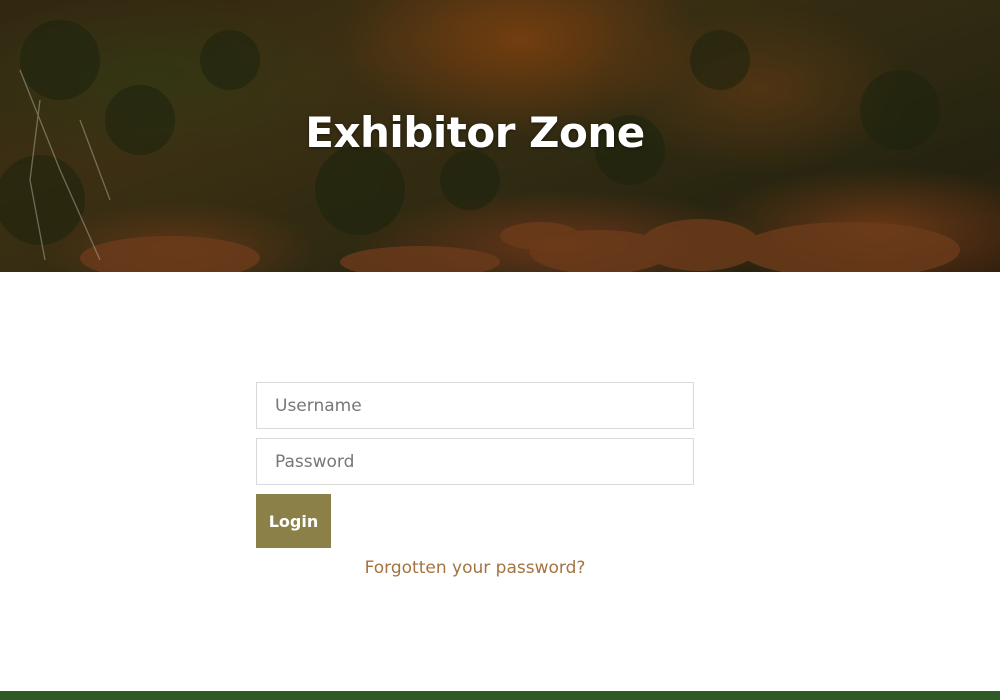 The image size is (1000, 700). I want to click on login-button: Login, so click(293, 521).